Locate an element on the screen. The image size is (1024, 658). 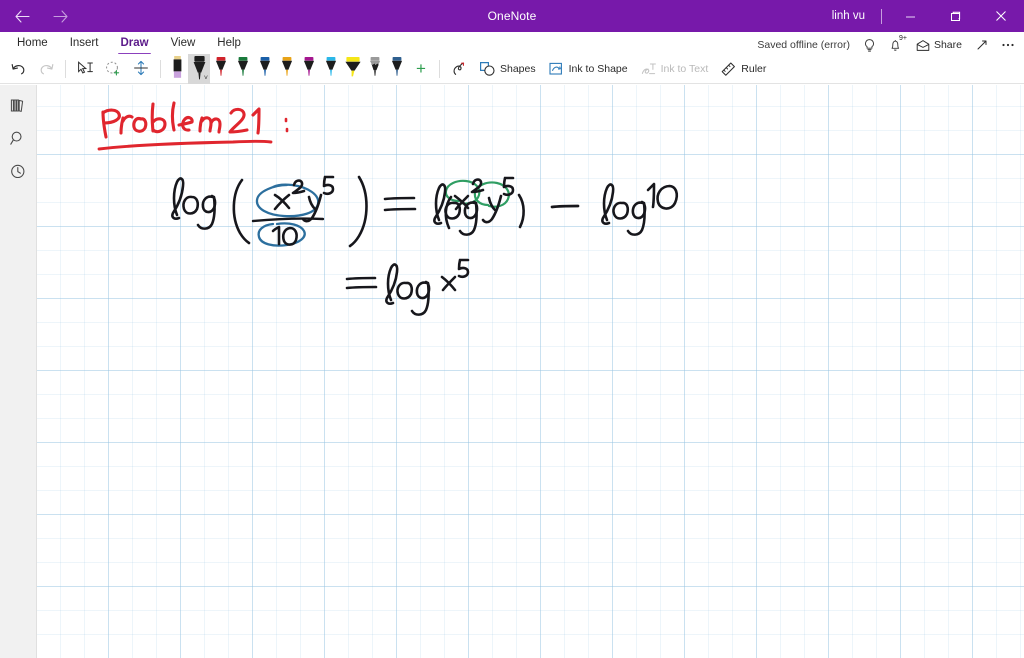
minimize-button is located at coordinates (910, 16).